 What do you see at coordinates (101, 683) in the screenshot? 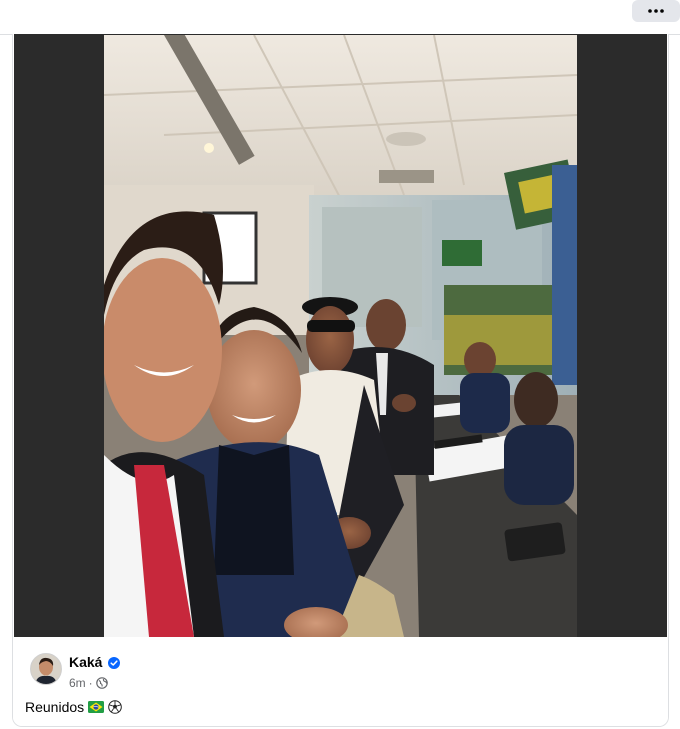
I see `globe-icon` at bounding box center [101, 683].